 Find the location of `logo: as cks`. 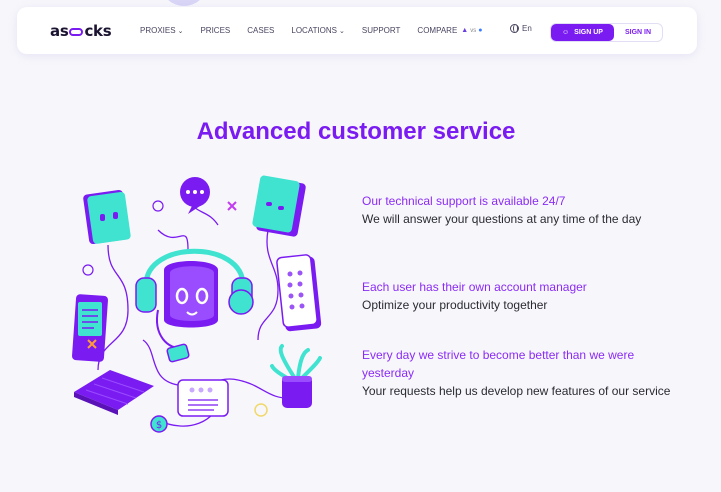

logo: as cks is located at coordinates (81, 31).